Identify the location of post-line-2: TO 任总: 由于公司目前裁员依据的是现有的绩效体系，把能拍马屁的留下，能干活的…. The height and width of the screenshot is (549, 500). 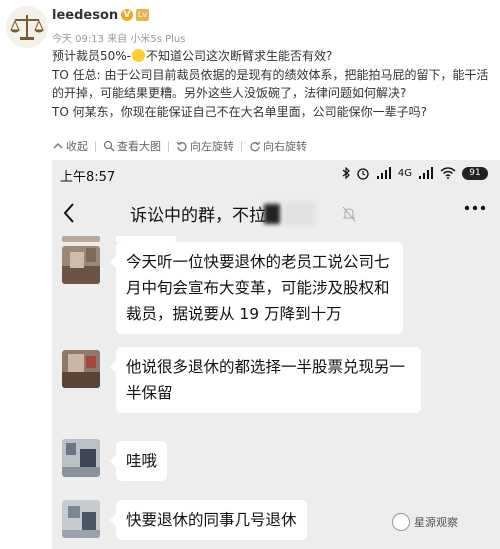
(270, 84).